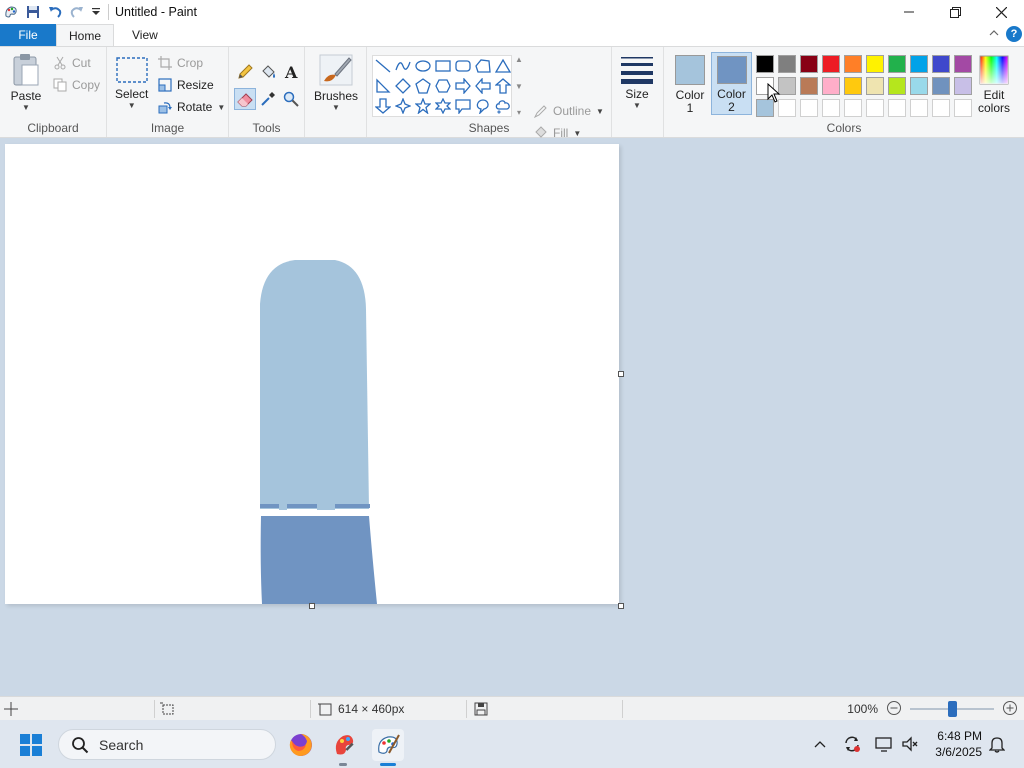 The width and height of the screenshot is (1024, 768). What do you see at coordinates (403, 106) in the screenshot?
I see `four-point-star-shape-icon` at bounding box center [403, 106].